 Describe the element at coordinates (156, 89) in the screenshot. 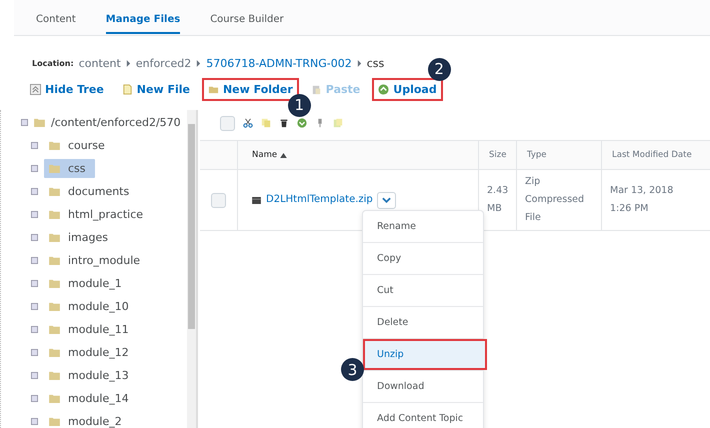

I see `new-file-button: New File` at that location.